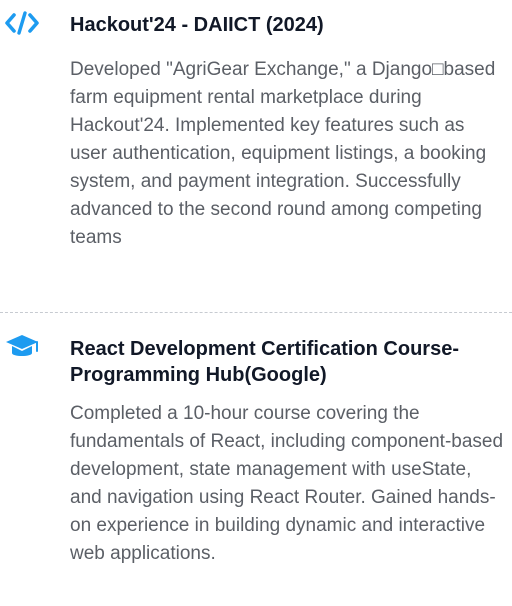  Describe the element at coordinates (197, 25) in the screenshot. I see `entry-title: Hackout'24 - DAIICT (2024)` at that location.